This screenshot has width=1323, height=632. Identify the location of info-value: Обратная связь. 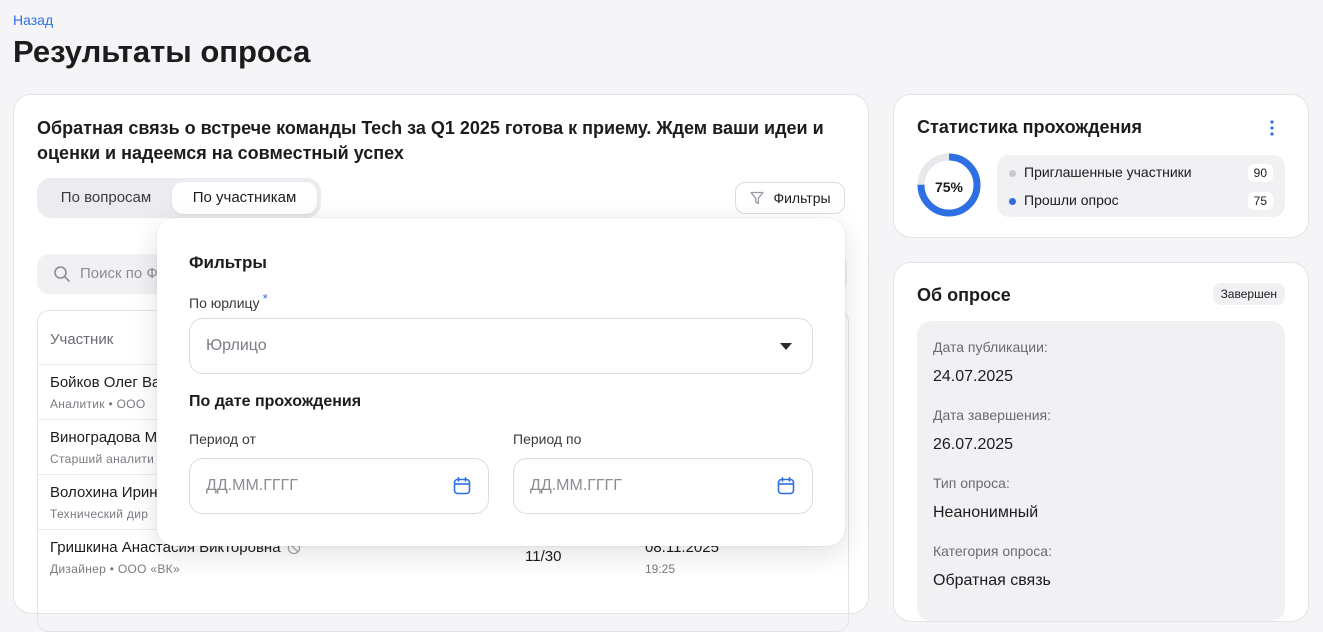
(992, 580).